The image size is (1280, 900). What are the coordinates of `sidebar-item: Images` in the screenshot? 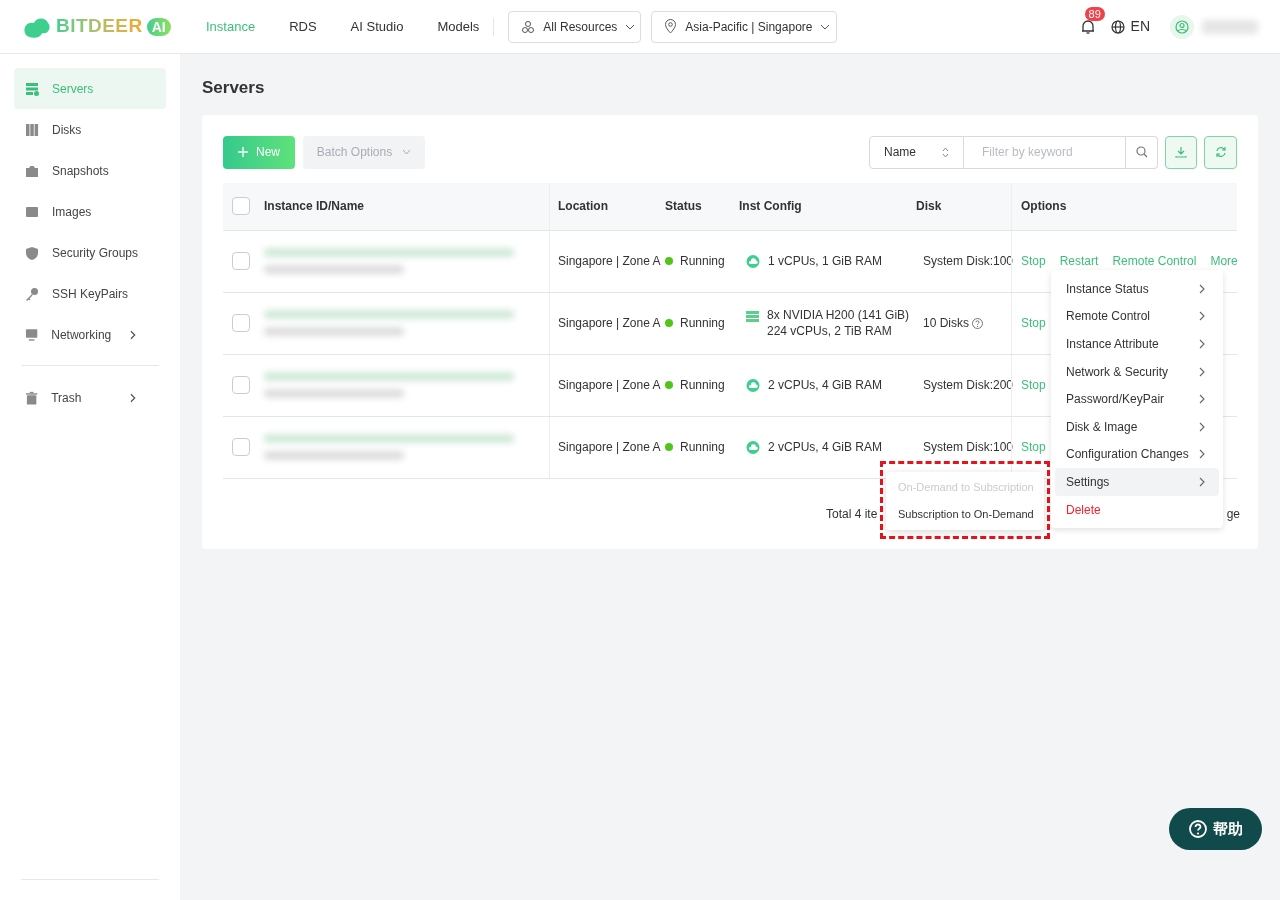 It's located at (90, 211).